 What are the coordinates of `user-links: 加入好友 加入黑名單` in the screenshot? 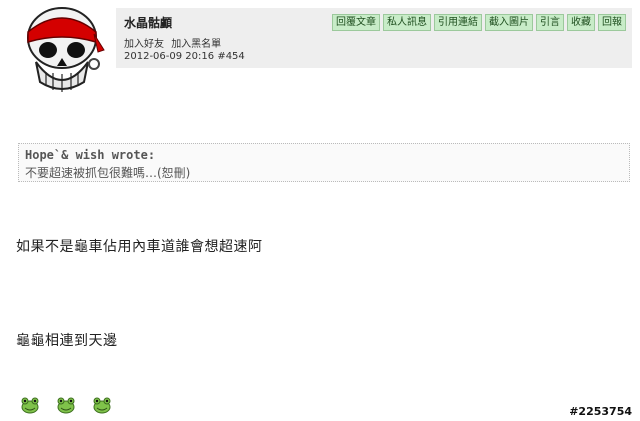 It's located at (174, 42).